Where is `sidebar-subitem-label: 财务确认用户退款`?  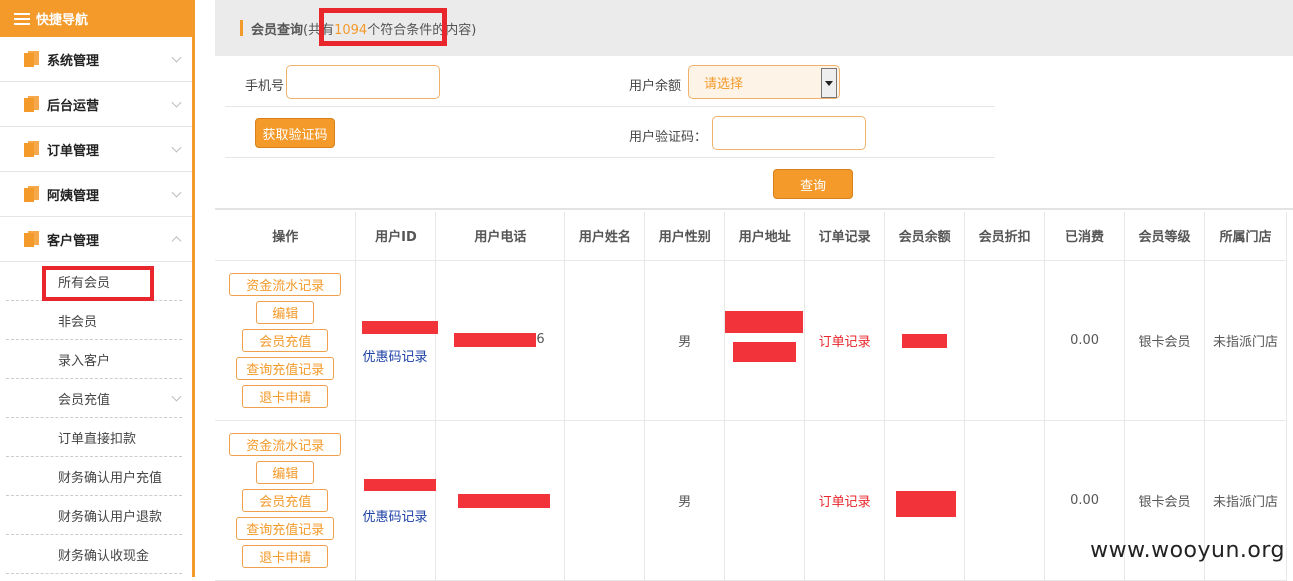 sidebar-subitem-label: 财务确认用户退款 is located at coordinates (110, 517).